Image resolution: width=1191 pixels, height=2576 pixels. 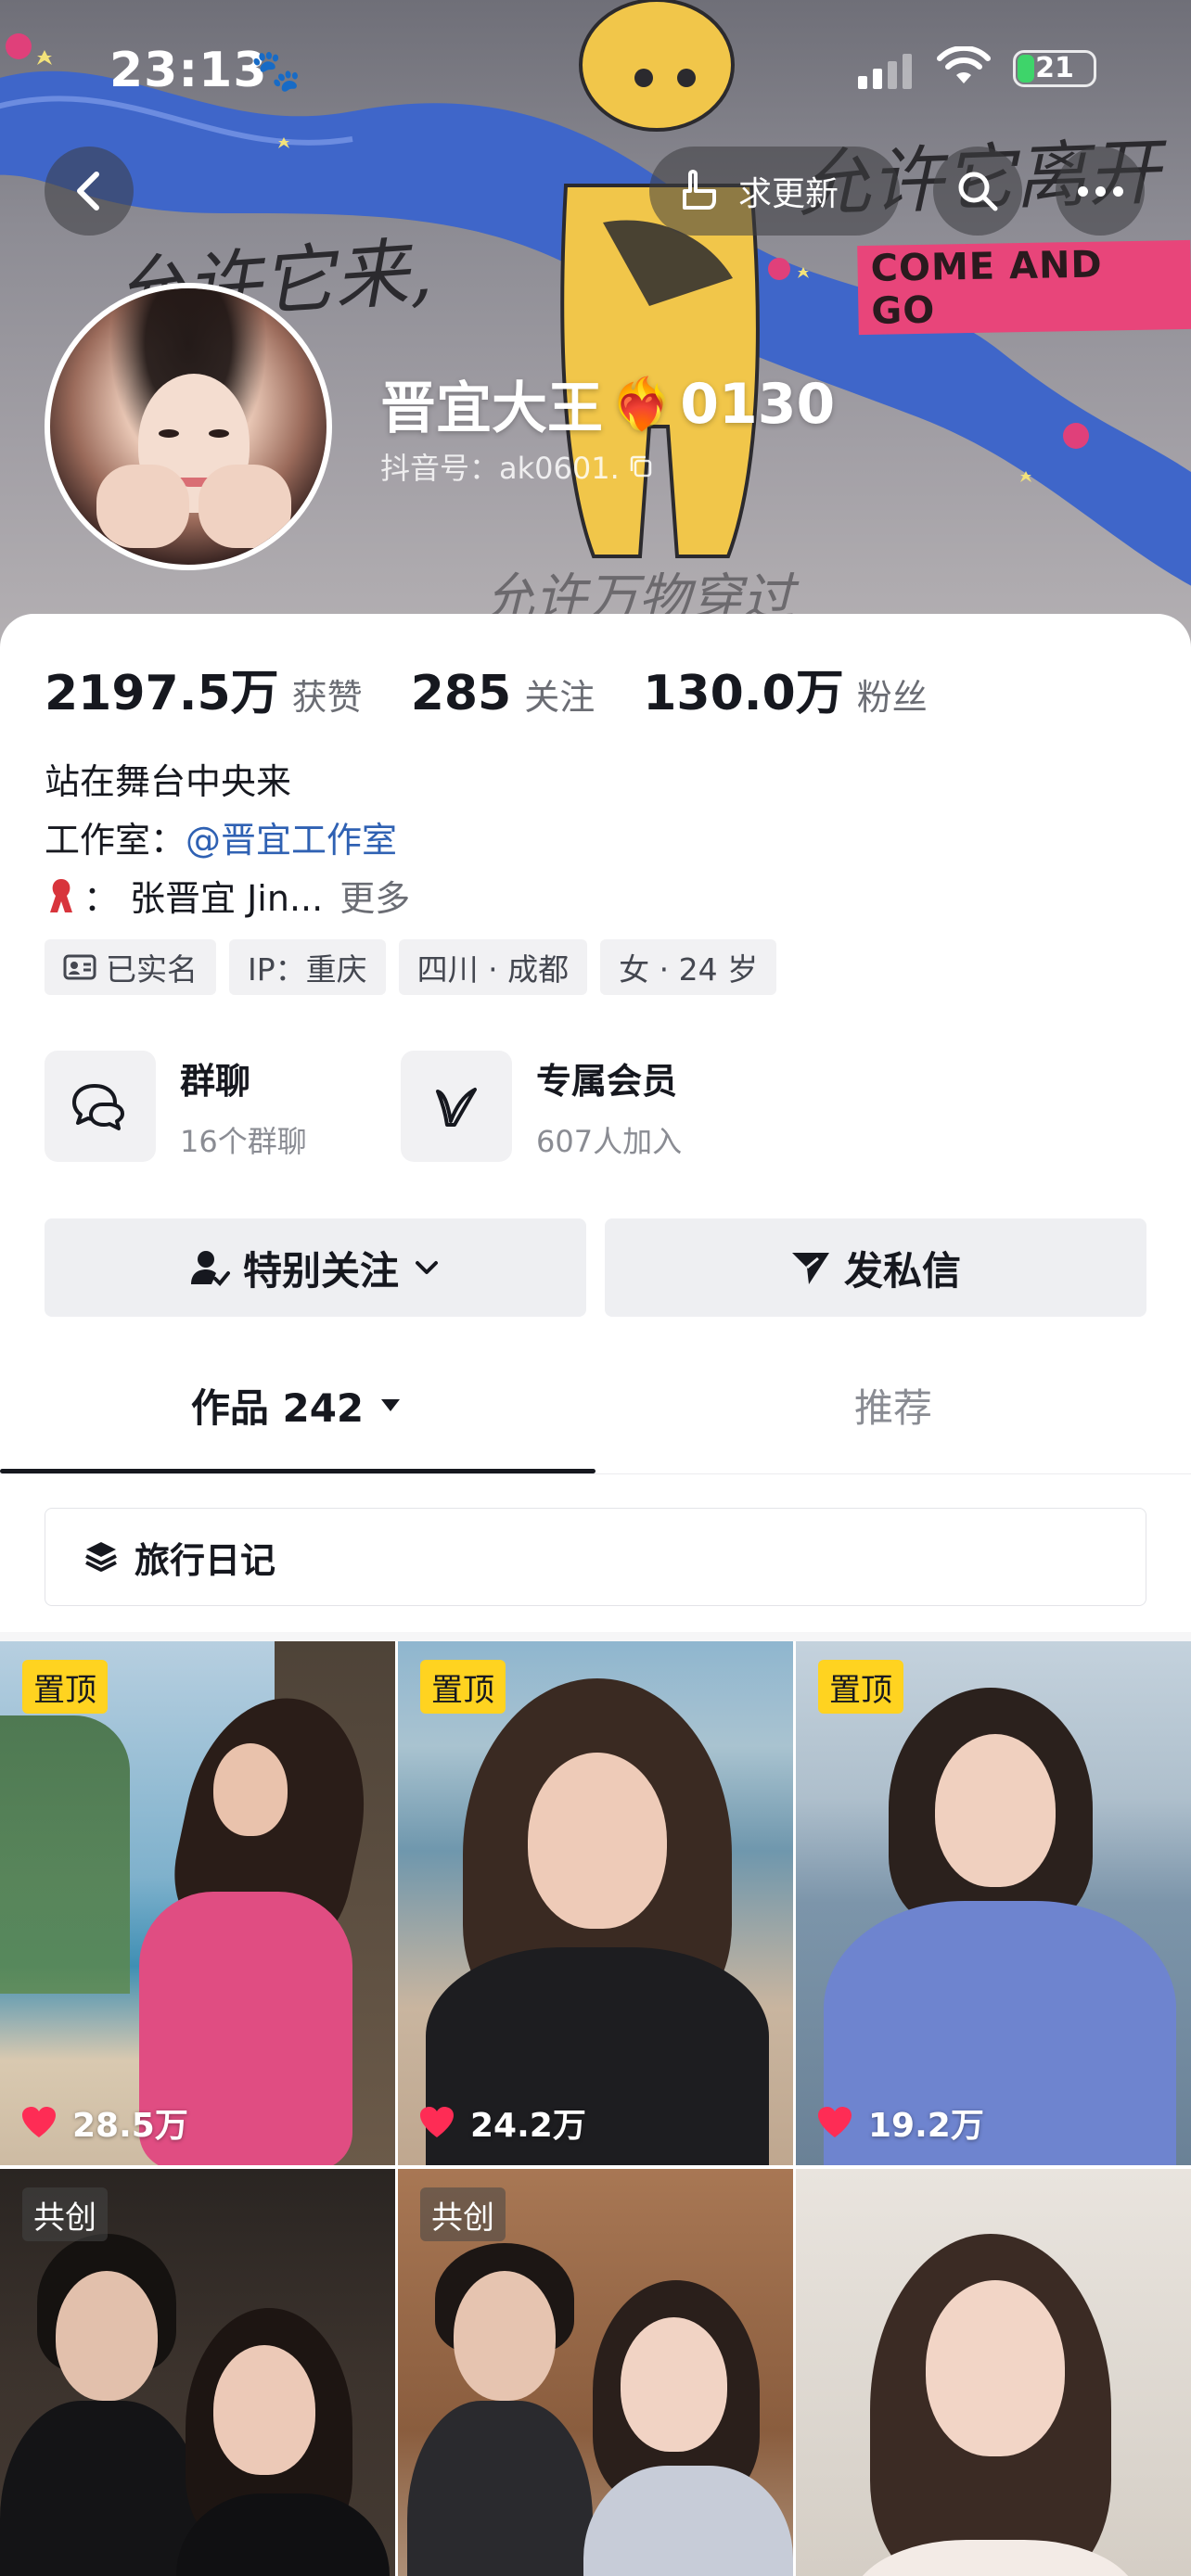 I want to click on more-options-button, so click(x=1100, y=191).